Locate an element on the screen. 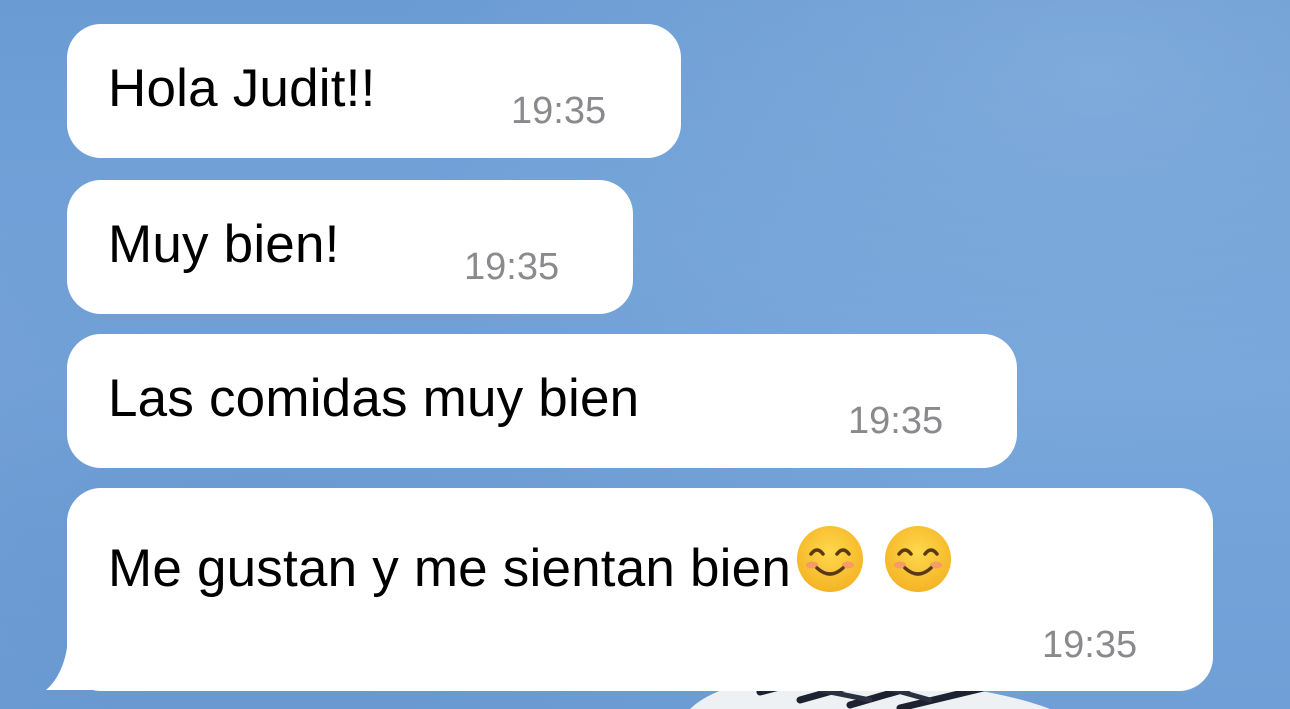  message-text: Muy bien! is located at coordinates (224, 244).